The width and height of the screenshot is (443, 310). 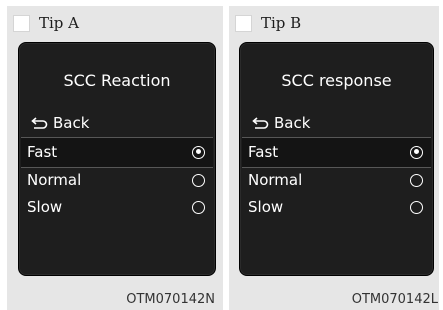 I want to click on screen-title: SCC response, so click(x=336, y=80).